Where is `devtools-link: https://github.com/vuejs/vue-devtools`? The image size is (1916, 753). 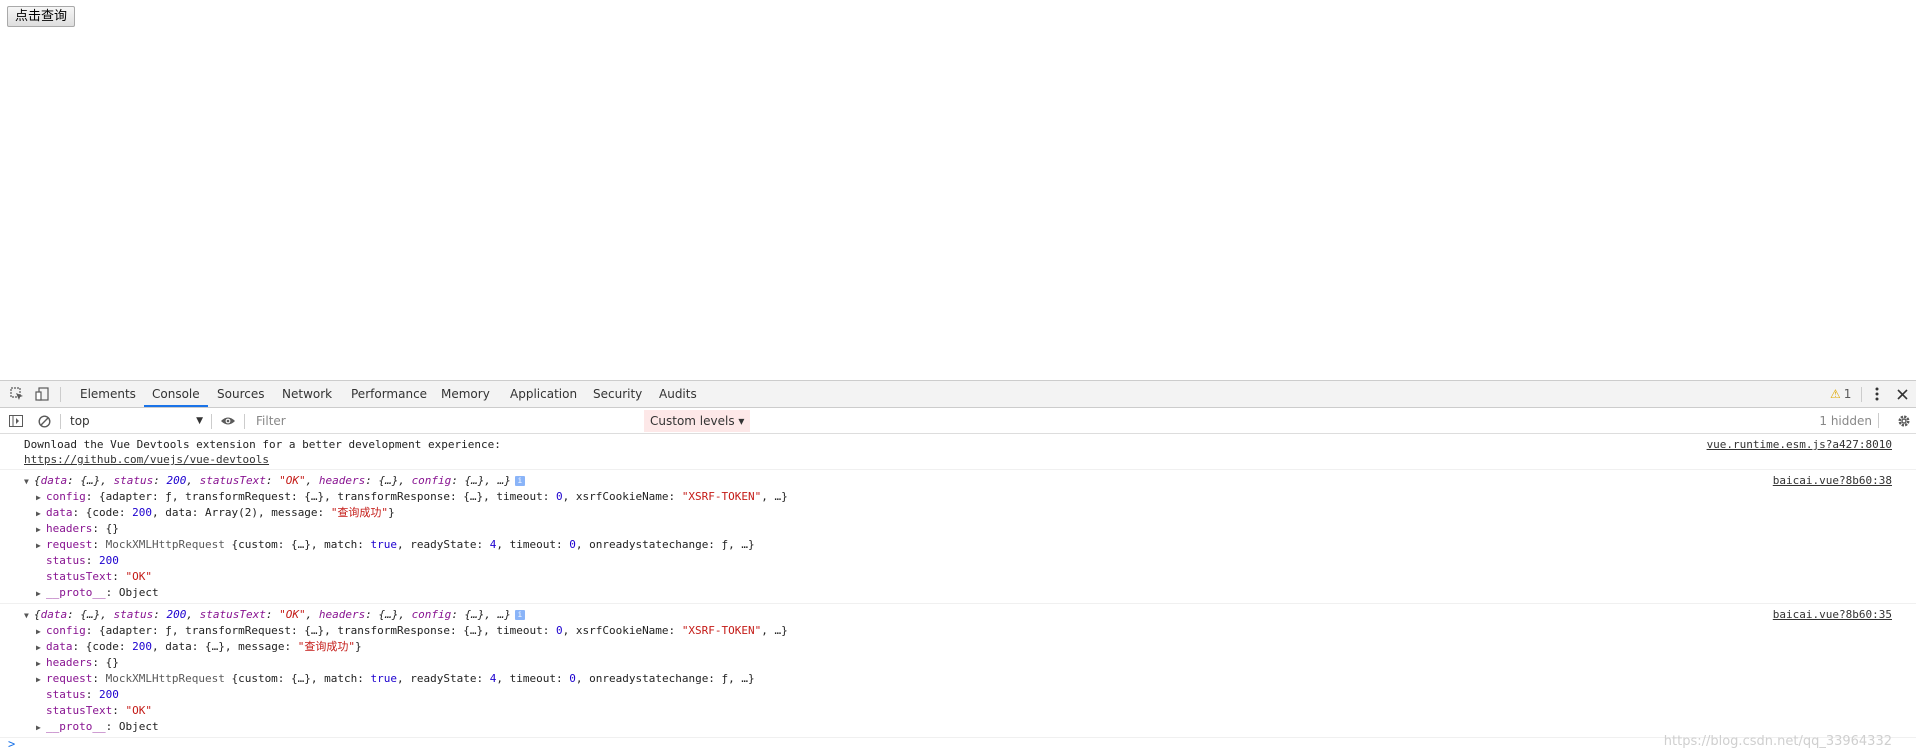
devtools-link: https://github.com/vuejs/vue-devtools is located at coordinates (146, 459).